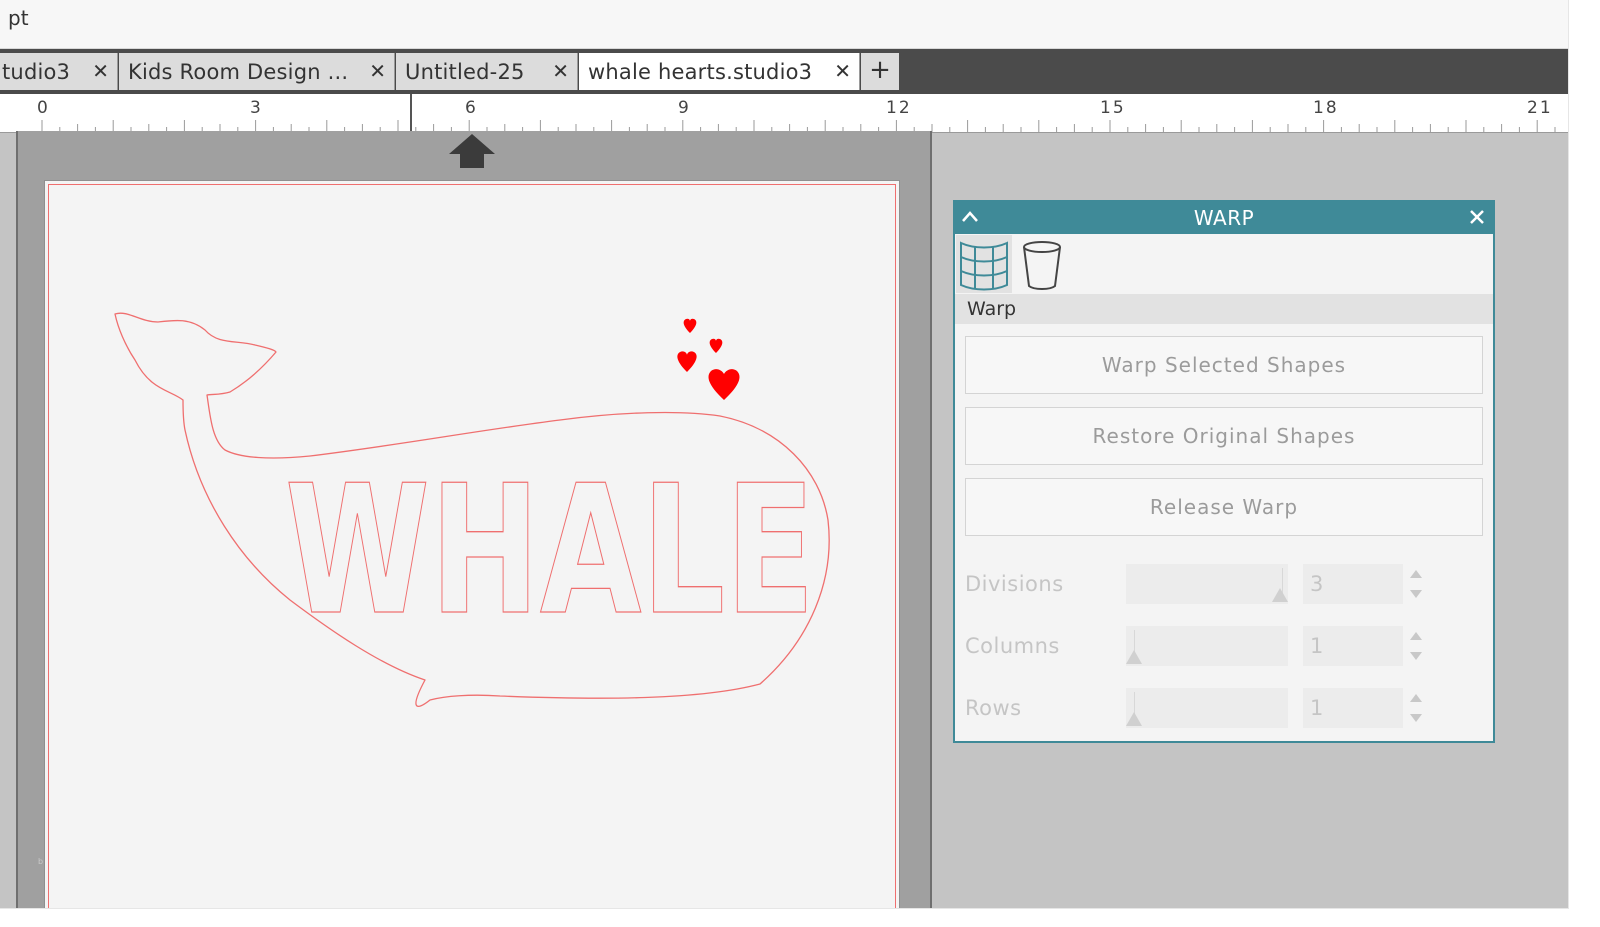 Image resolution: width=1600 pixels, height=927 pixels. Describe the element at coordinates (1540, 108) in the screenshot. I see `ruler-label: 21` at that location.